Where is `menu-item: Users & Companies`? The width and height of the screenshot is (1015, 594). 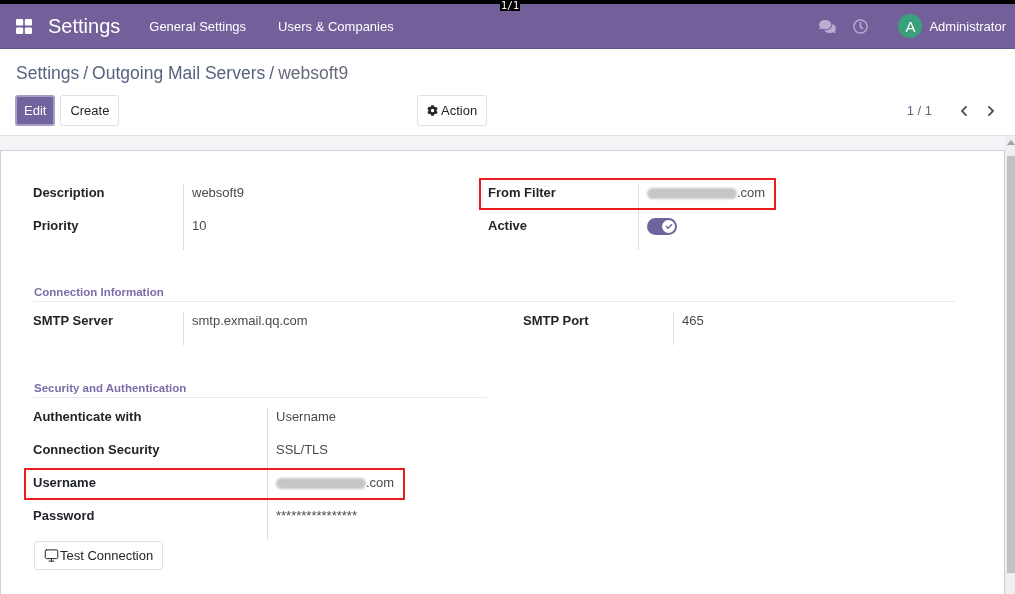
menu-item: Users & Companies is located at coordinates (336, 26).